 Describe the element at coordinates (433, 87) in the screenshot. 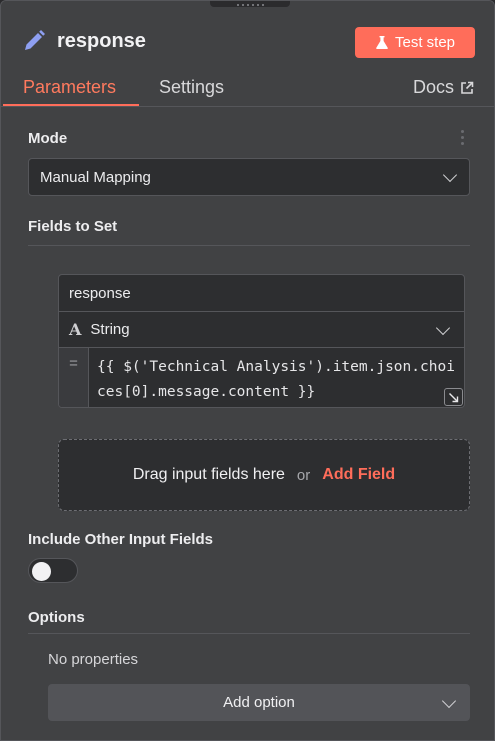

I see `docs-label: Docs` at that location.